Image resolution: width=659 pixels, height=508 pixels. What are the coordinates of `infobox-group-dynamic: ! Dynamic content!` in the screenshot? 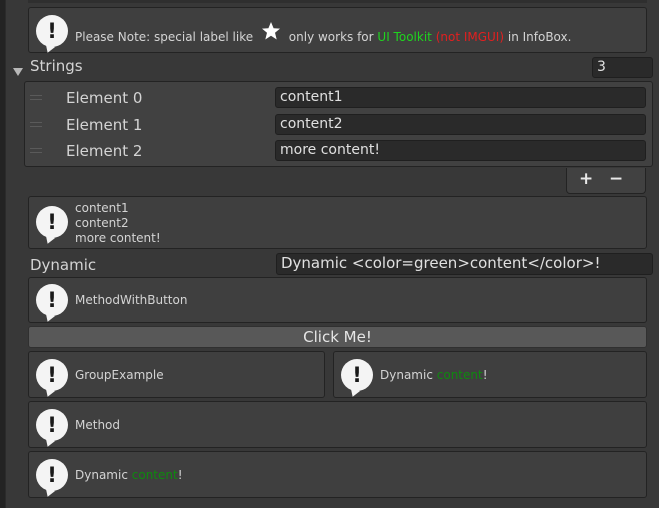 It's located at (490, 374).